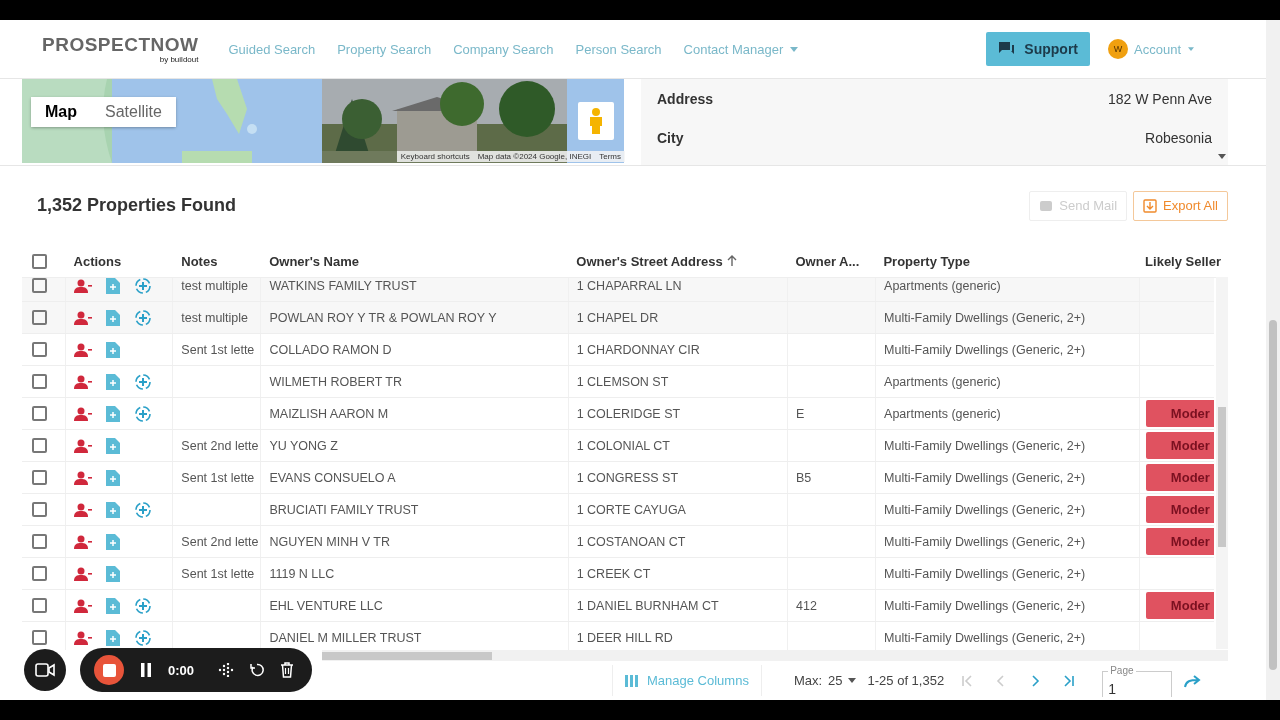 The image size is (1280, 720). I want to click on property-type-cell: Apartments (generic), so click(942, 413).